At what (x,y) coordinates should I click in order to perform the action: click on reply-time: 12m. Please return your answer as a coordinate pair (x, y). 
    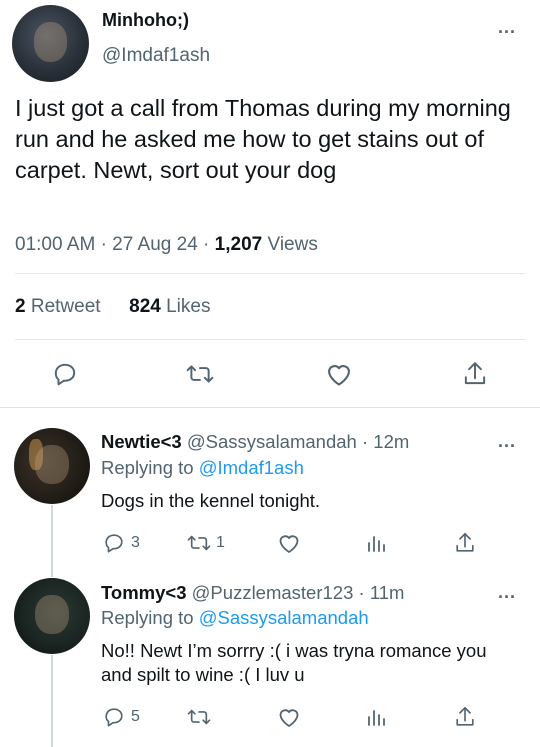
    Looking at the image, I should click on (391, 441).